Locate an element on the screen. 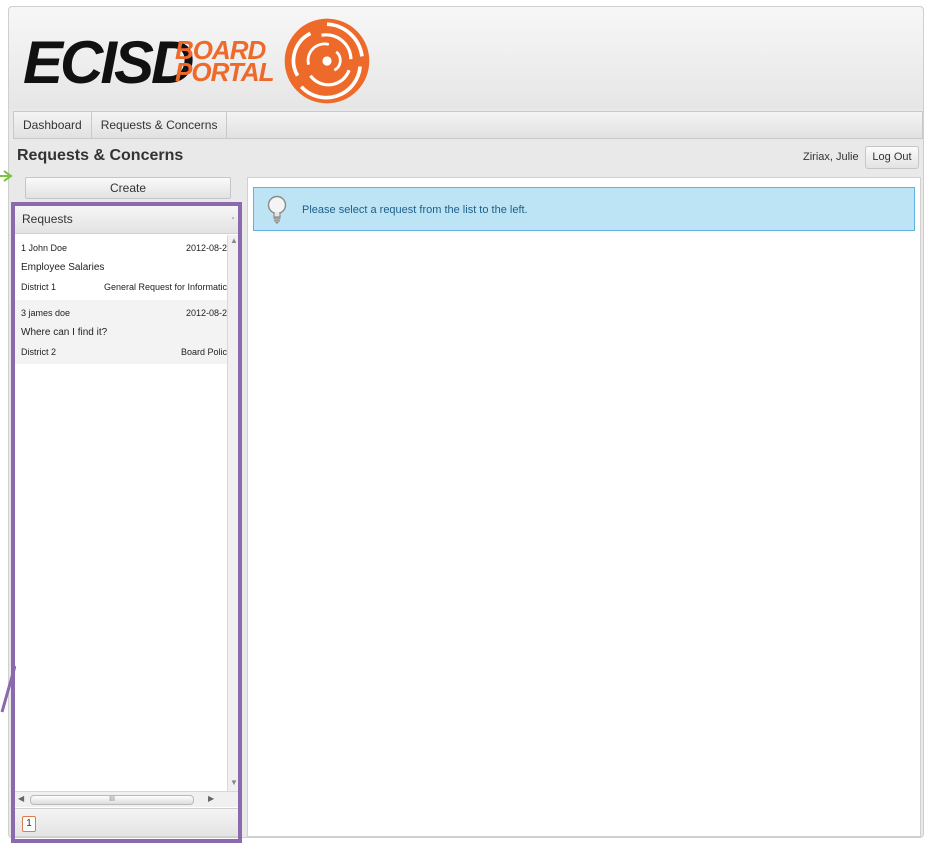  header: ECISD BOARD PORTAL is located at coordinates (466, 58).